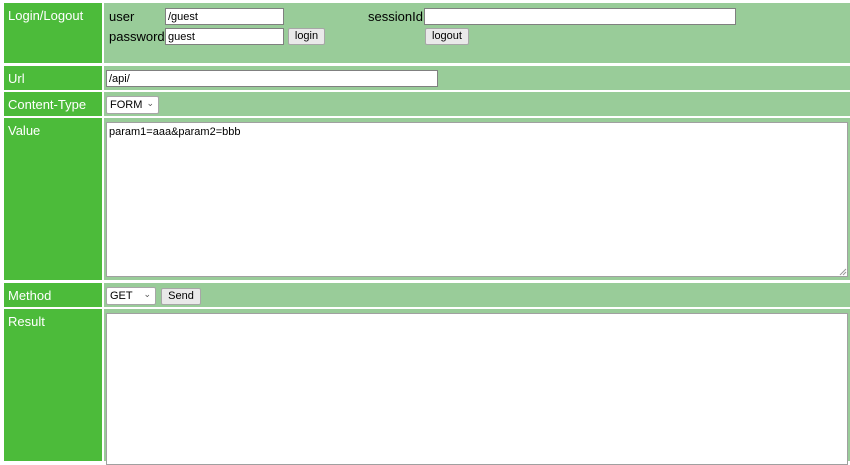 The width and height of the screenshot is (850, 465). What do you see at coordinates (53, 199) in the screenshot?
I see `value-label: Value` at bounding box center [53, 199].